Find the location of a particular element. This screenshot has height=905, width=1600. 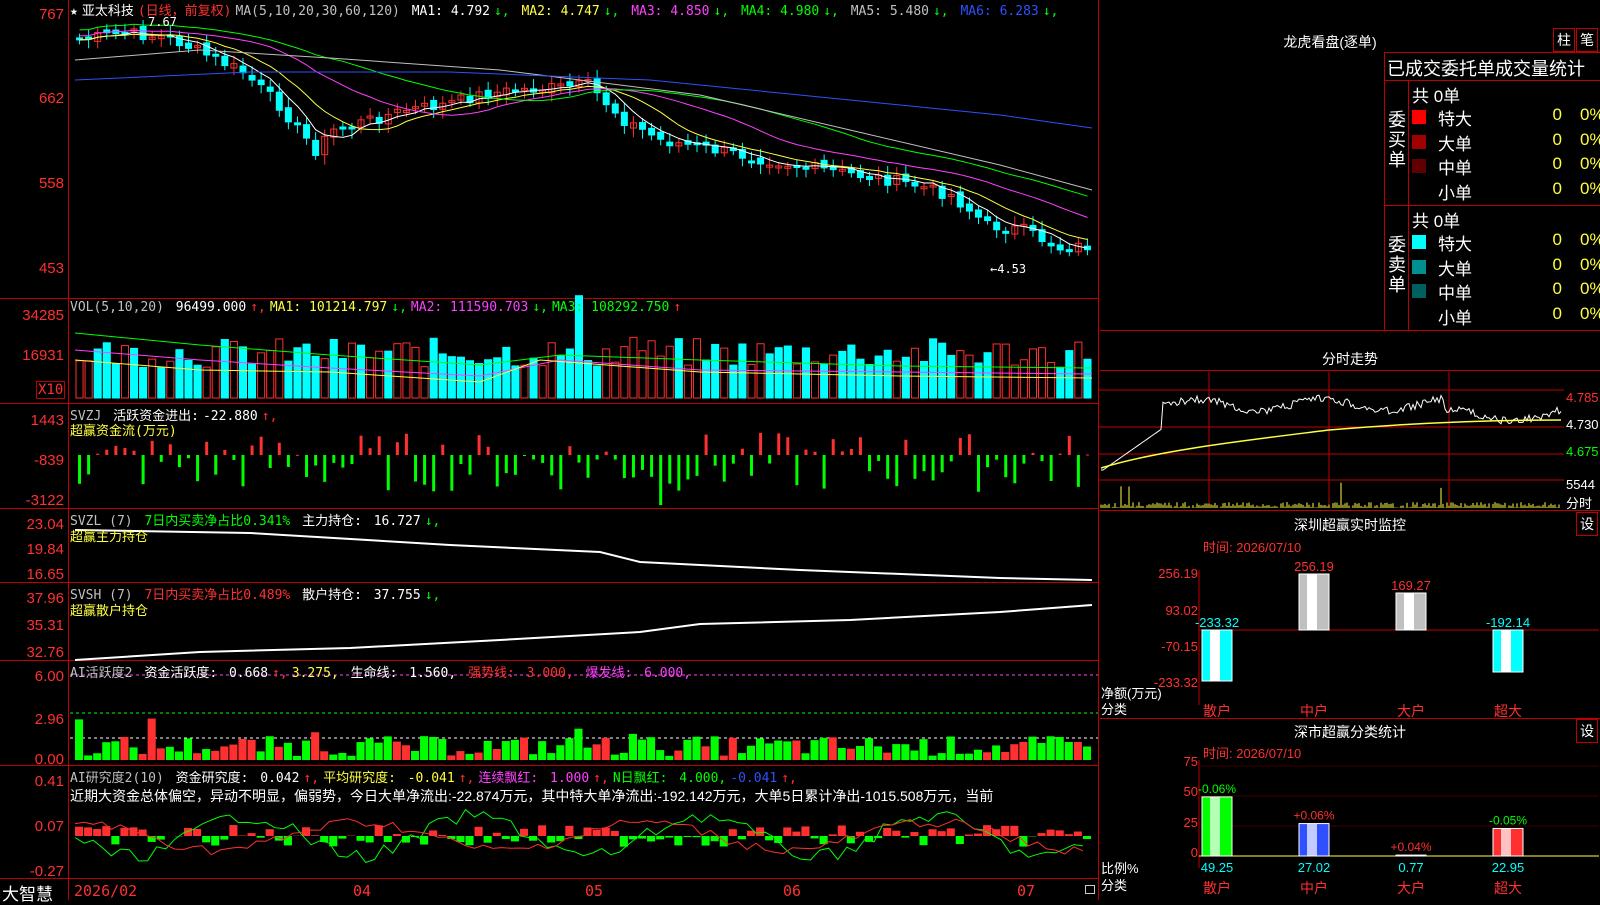

svzj-tick: -3122 is located at coordinates (32, 500).